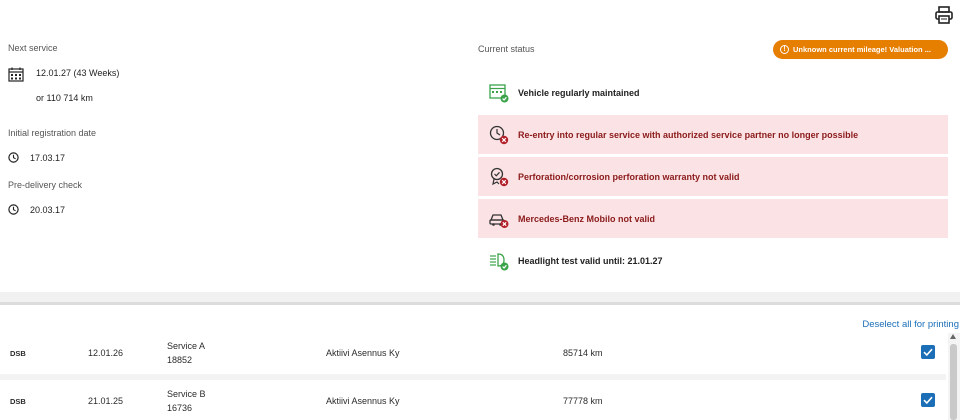 The image size is (960, 420). I want to click on history-scrollbar, so click(954, 376).